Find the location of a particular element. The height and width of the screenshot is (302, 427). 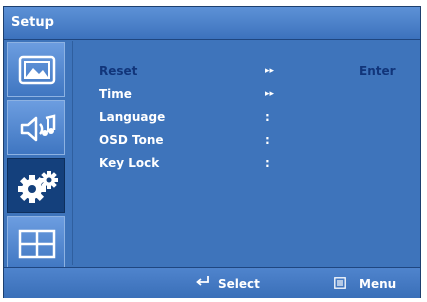

menu-hint: Menu is located at coordinates (378, 284).